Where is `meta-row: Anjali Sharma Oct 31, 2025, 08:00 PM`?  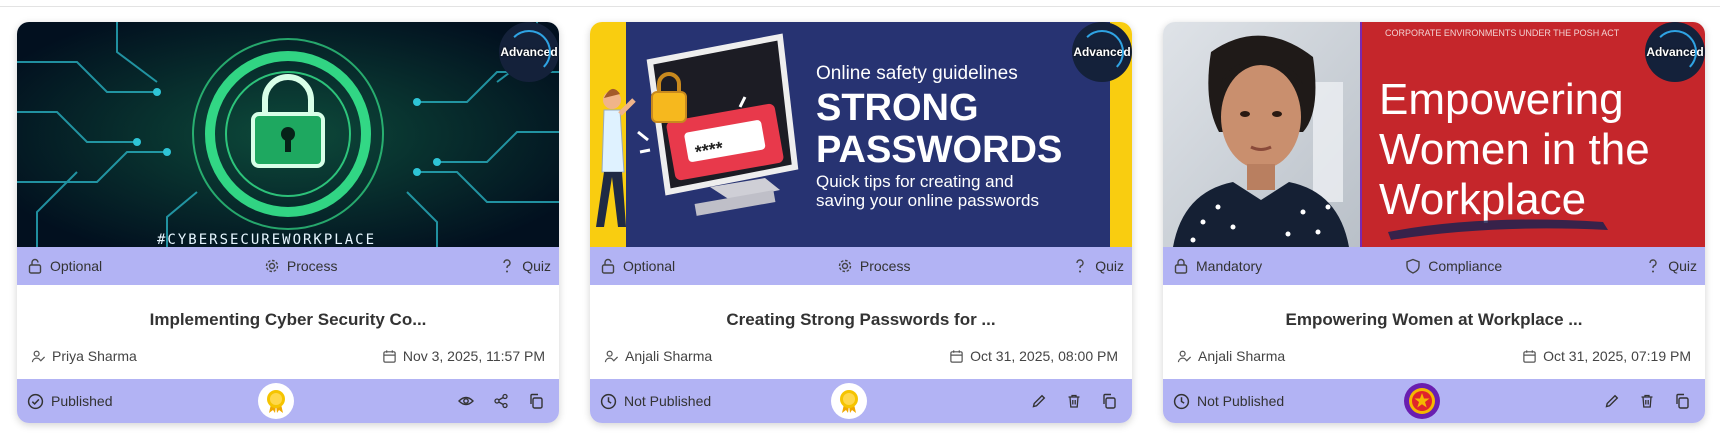
meta-row: Anjali Sharma Oct 31, 2025, 08:00 PM is located at coordinates (861, 356).